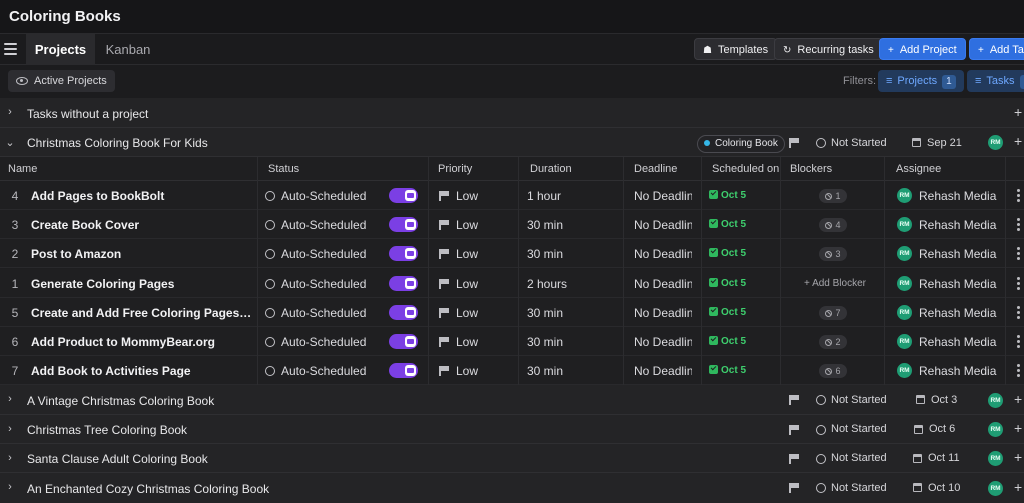 Image resolution: width=1024 pixels, height=503 pixels. Describe the element at coordinates (835, 283) in the screenshot. I see `add-blocker-button: + Add Blocker` at that location.